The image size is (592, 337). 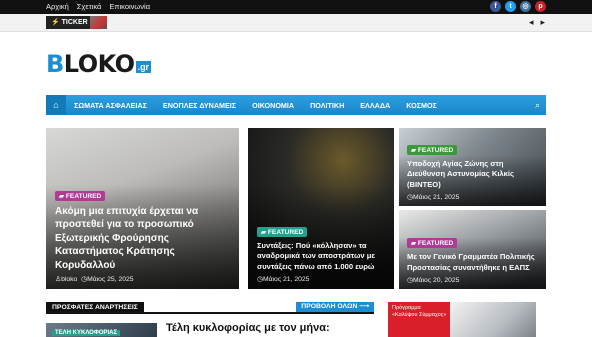 What do you see at coordinates (296, 7) in the screenshot?
I see `top-bar: Αρχική Σχετικά Επικοινωνία f t ◎ p` at bounding box center [296, 7].